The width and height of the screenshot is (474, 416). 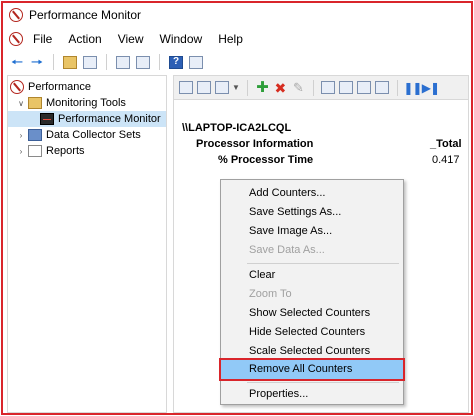 I want to click on menu-item-show-selected-counters: Show Selected Counters, so click(x=312, y=313).